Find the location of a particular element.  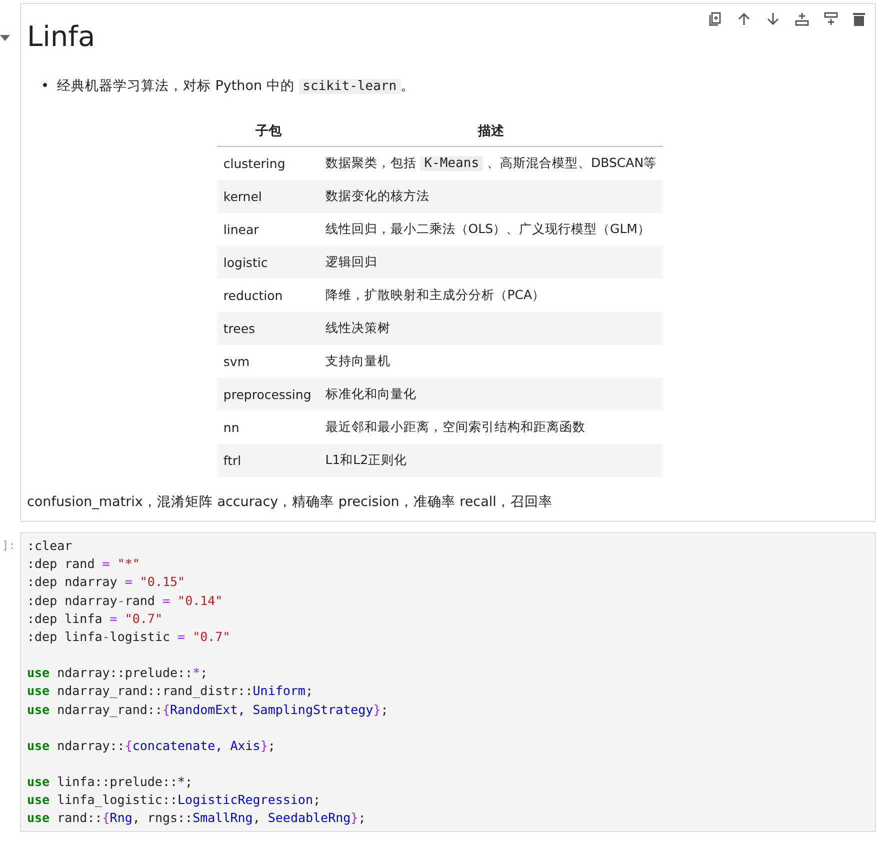

column-header: 描述 is located at coordinates (491, 131).